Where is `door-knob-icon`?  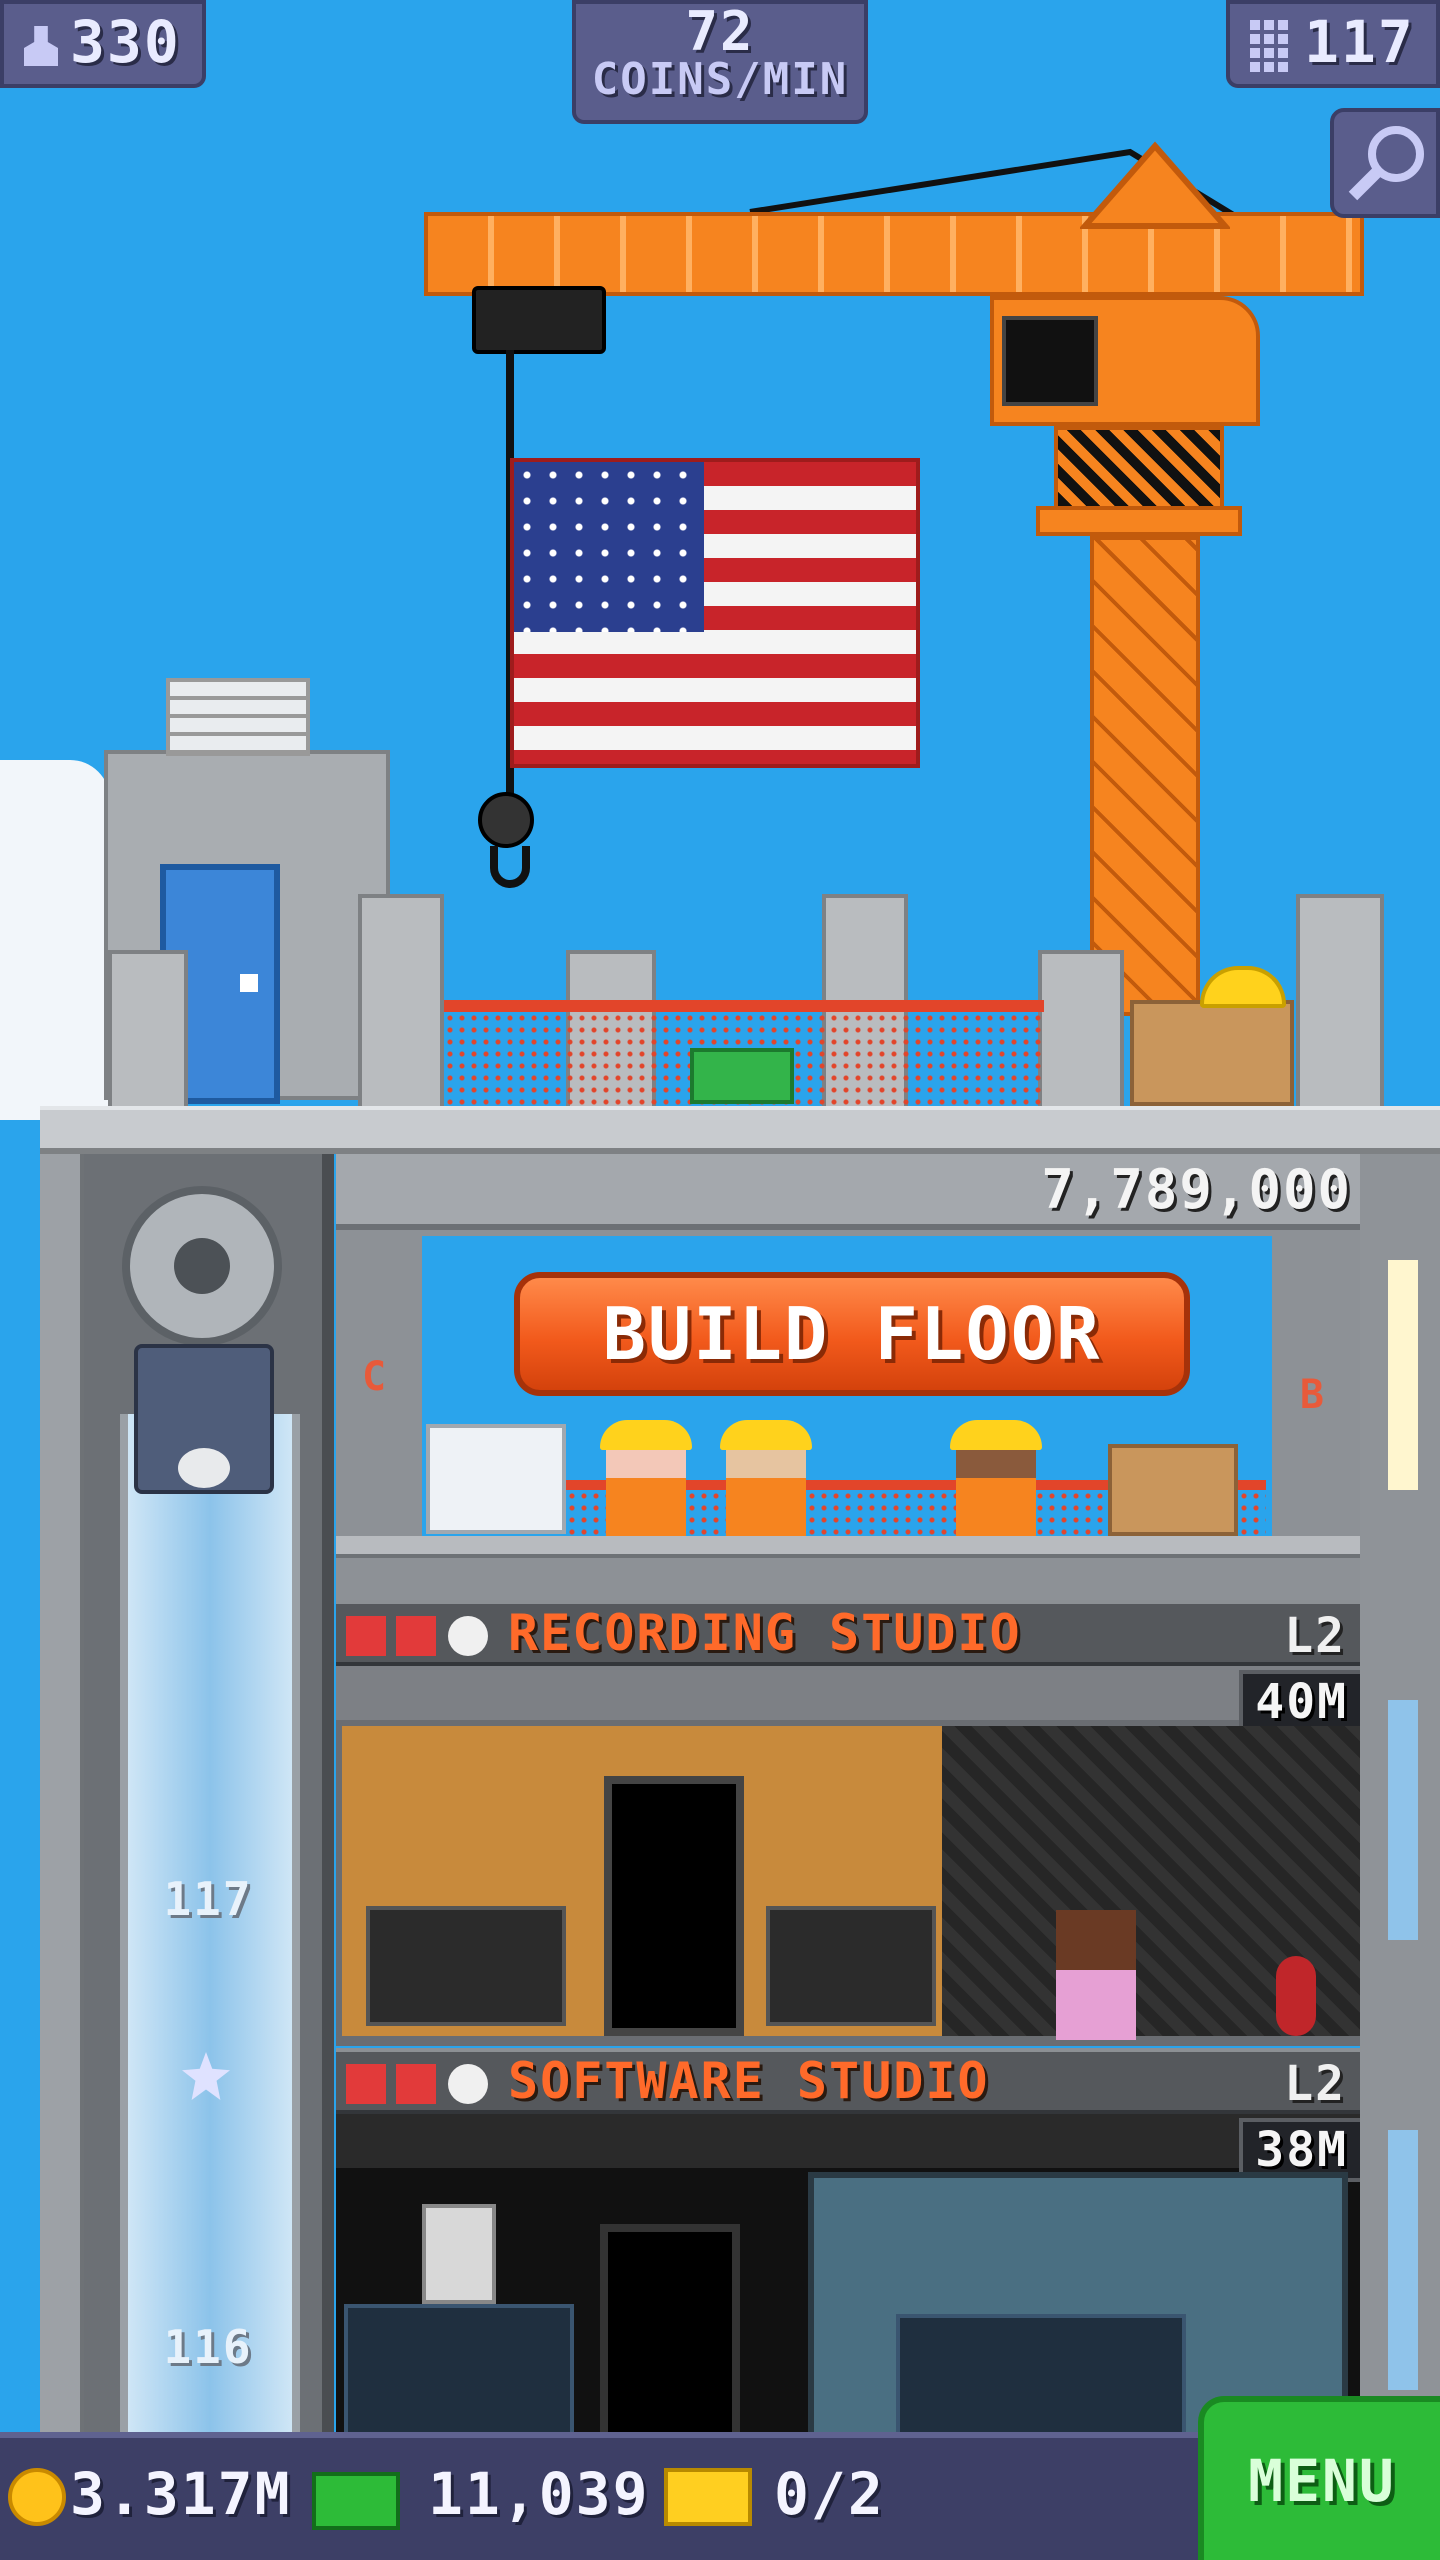 door-knob-icon is located at coordinates (249, 983).